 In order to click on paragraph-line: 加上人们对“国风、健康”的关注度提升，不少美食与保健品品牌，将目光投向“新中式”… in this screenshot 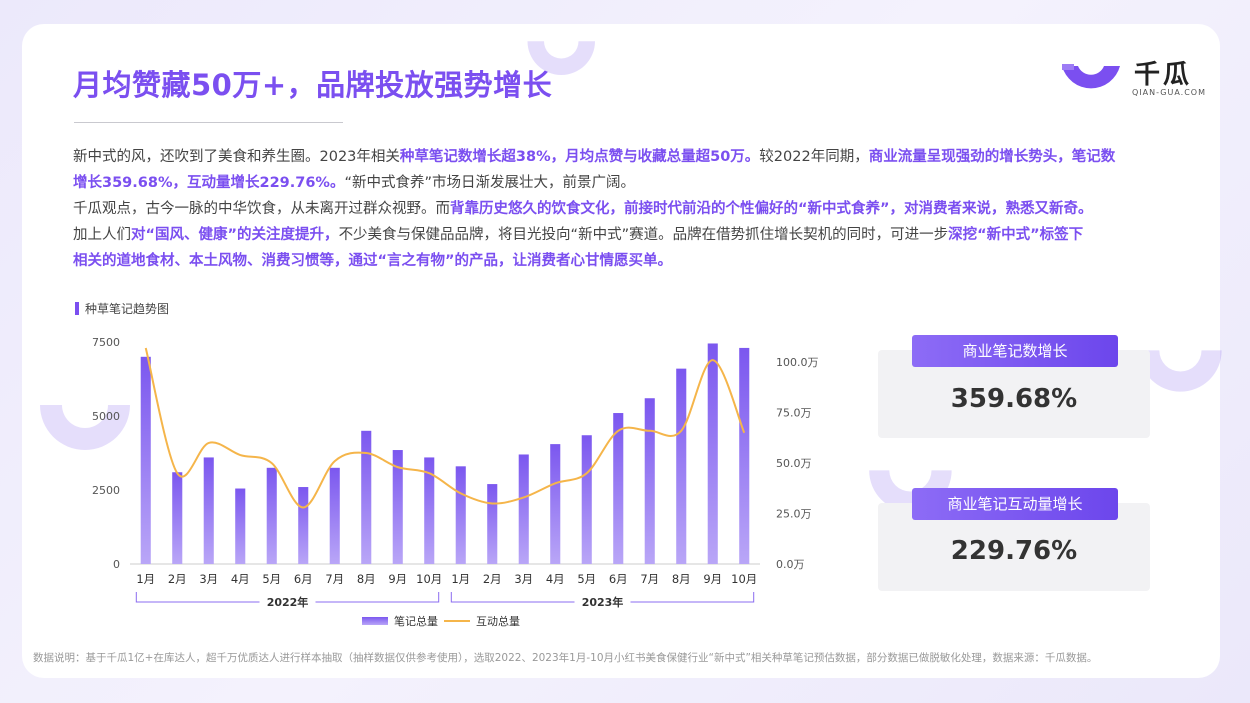, I will do `click(633, 235)`.